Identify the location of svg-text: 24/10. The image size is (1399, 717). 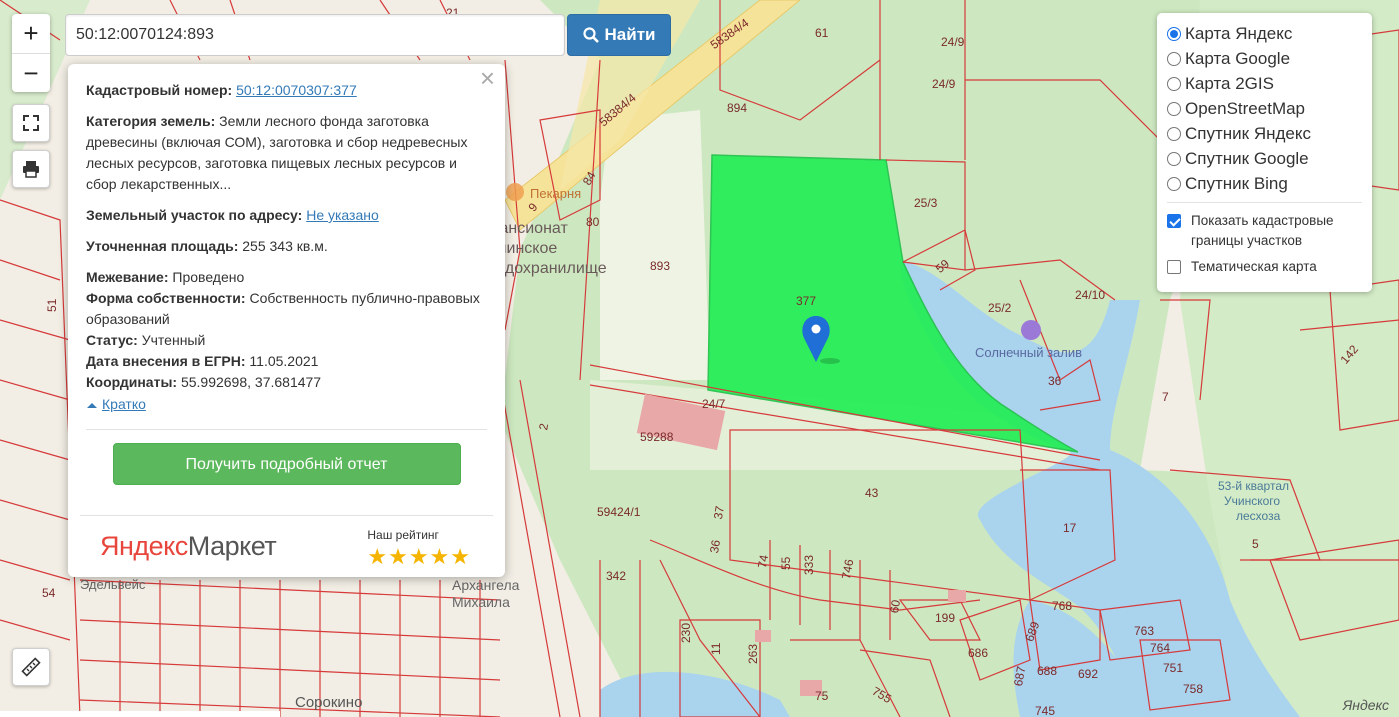
(1090, 295).